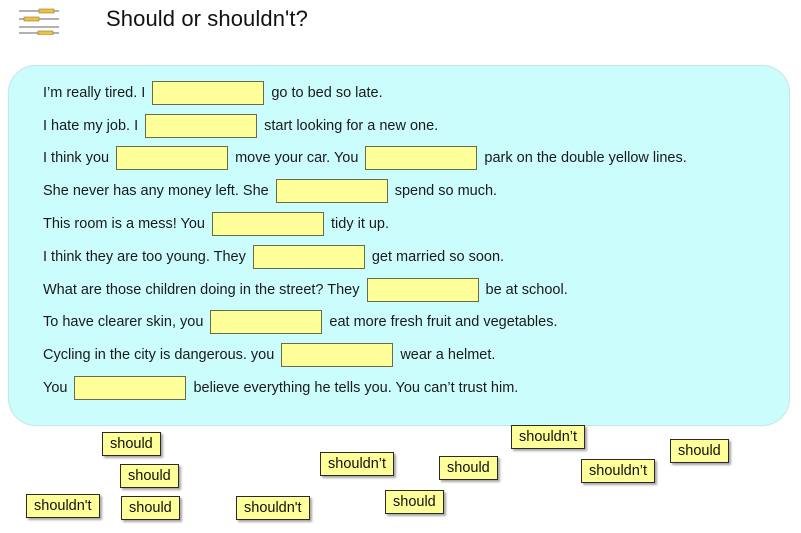 Image resolution: width=801 pixels, height=533 pixels. What do you see at coordinates (585, 158) in the screenshot?
I see `sentence-text: park on the double yellow lines.` at bounding box center [585, 158].